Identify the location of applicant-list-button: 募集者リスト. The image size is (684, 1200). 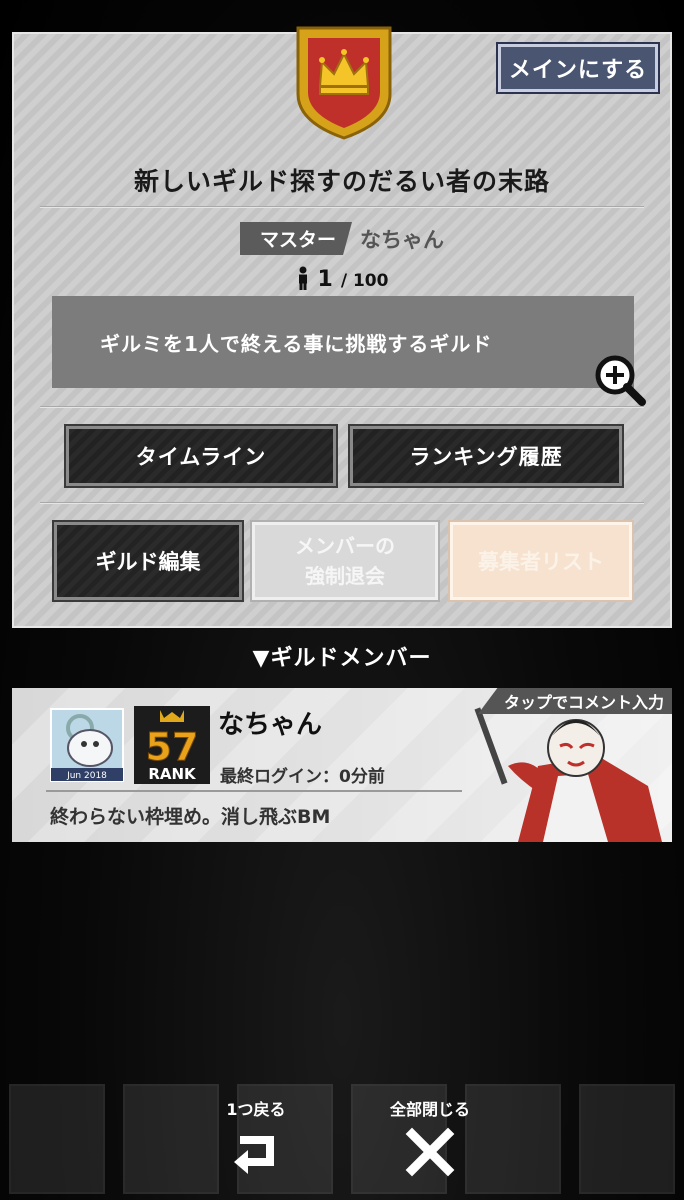
(541, 561).